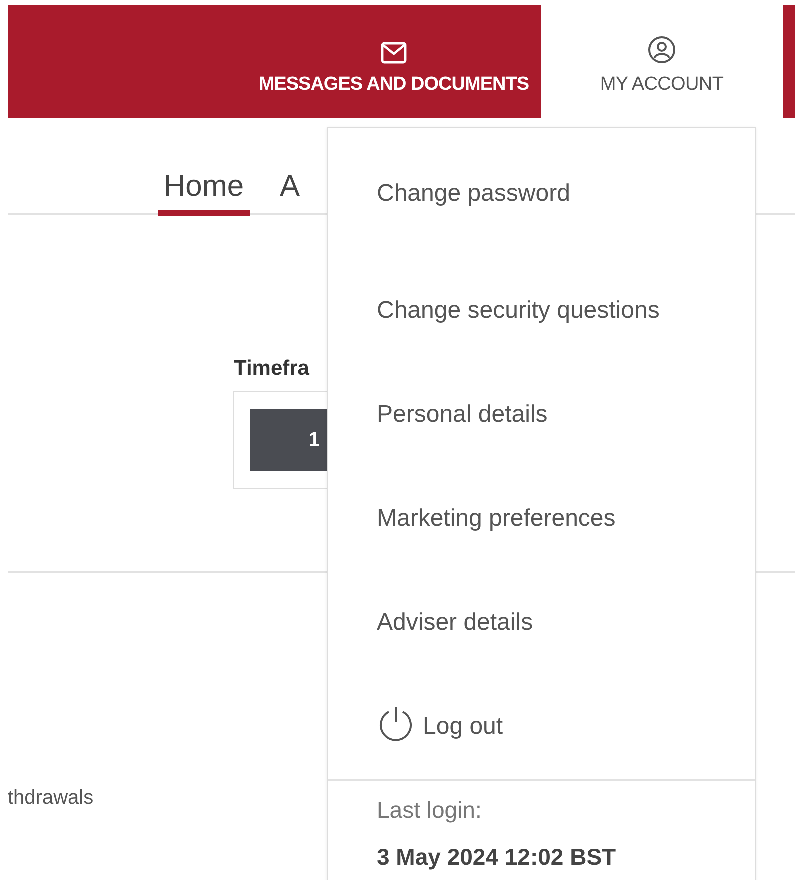 This screenshot has height=880, width=795. What do you see at coordinates (51, 798) in the screenshot?
I see `section-label: thdrawals` at bounding box center [51, 798].